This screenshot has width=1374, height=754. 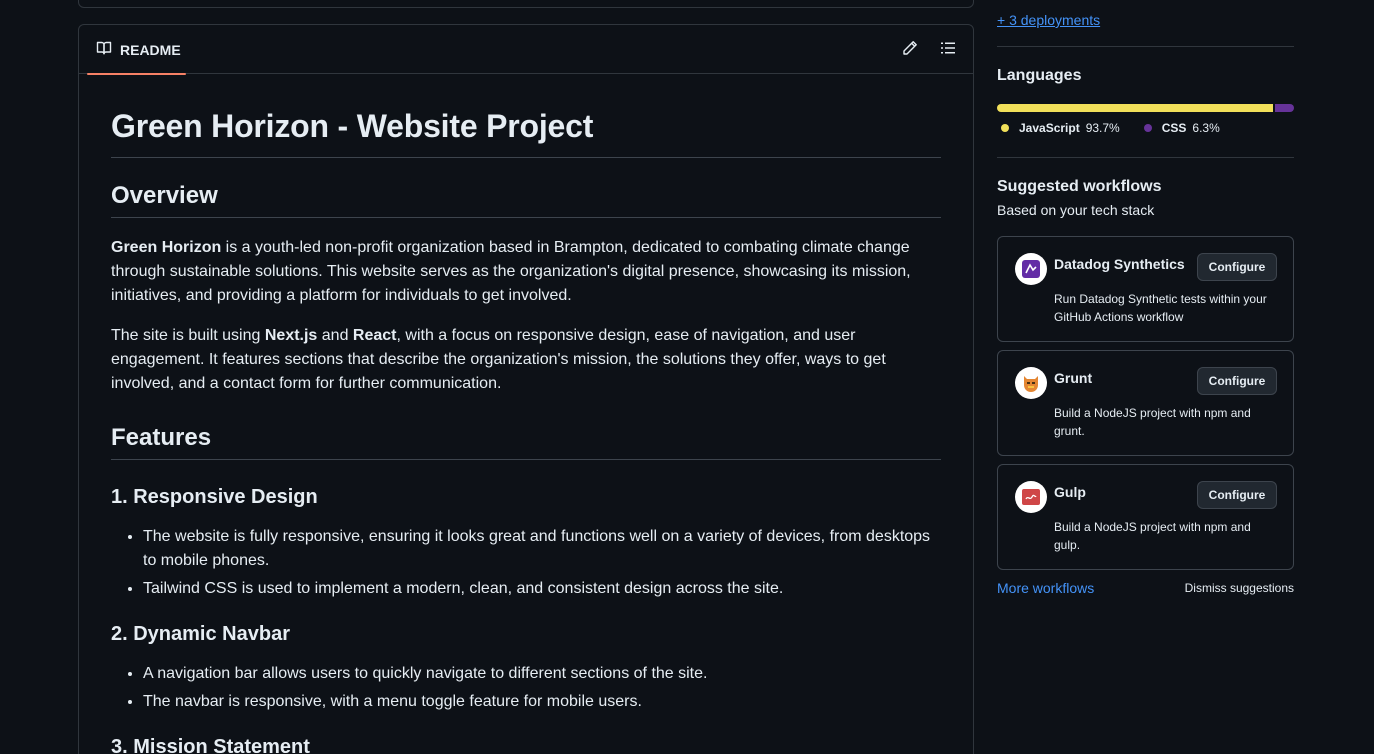 What do you see at coordinates (150, 49) in the screenshot?
I see `tab-readme-label: README` at bounding box center [150, 49].